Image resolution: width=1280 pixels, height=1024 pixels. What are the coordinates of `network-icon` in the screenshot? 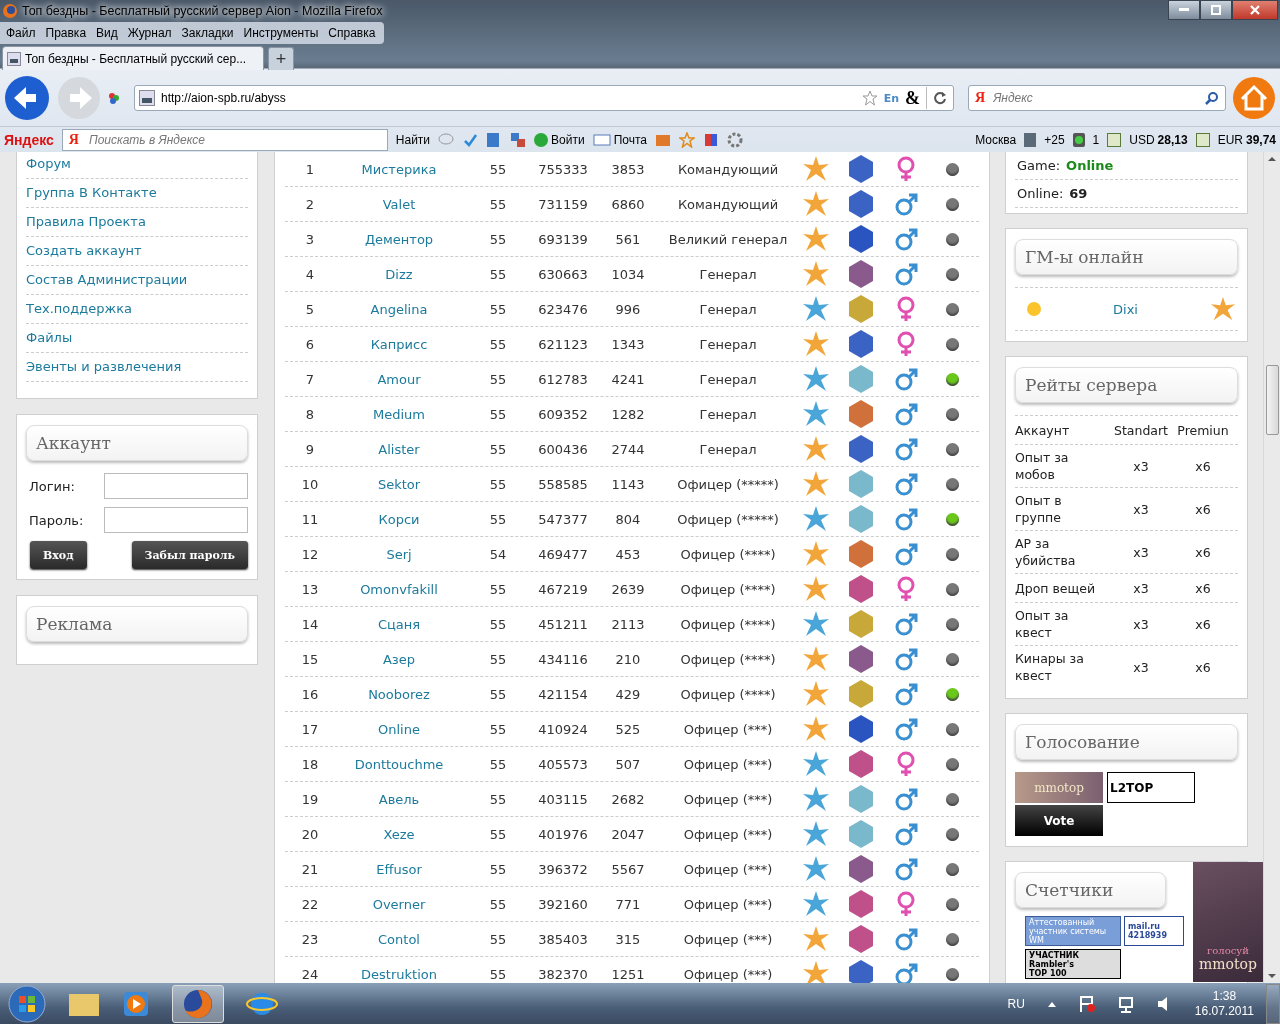 It's located at (1125, 1003).